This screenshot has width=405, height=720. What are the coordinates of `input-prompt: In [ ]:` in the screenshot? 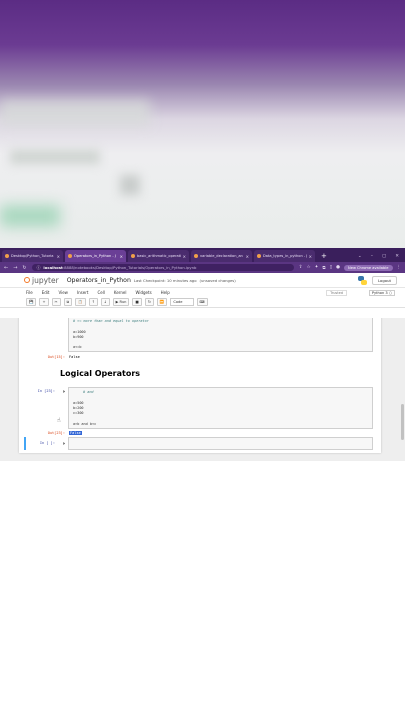 It's located at (47, 443).